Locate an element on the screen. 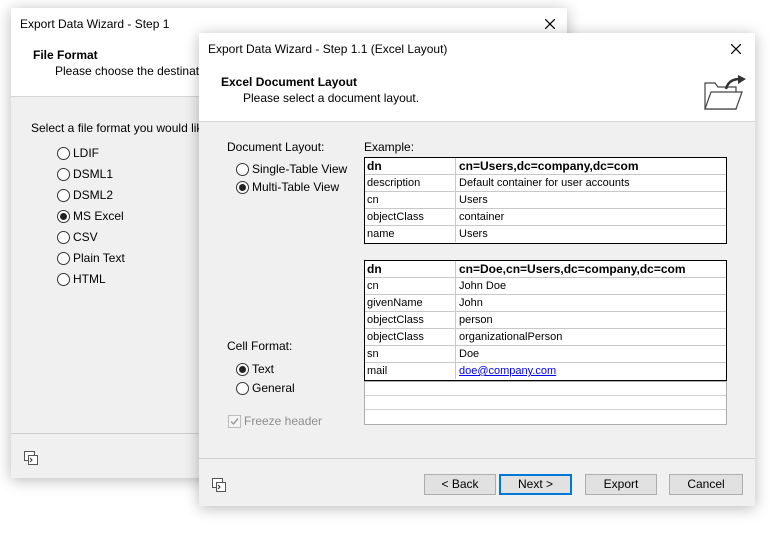 The width and height of the screenshot is (784, 540). table-row: cn Users is located at coordinates (545, 200).